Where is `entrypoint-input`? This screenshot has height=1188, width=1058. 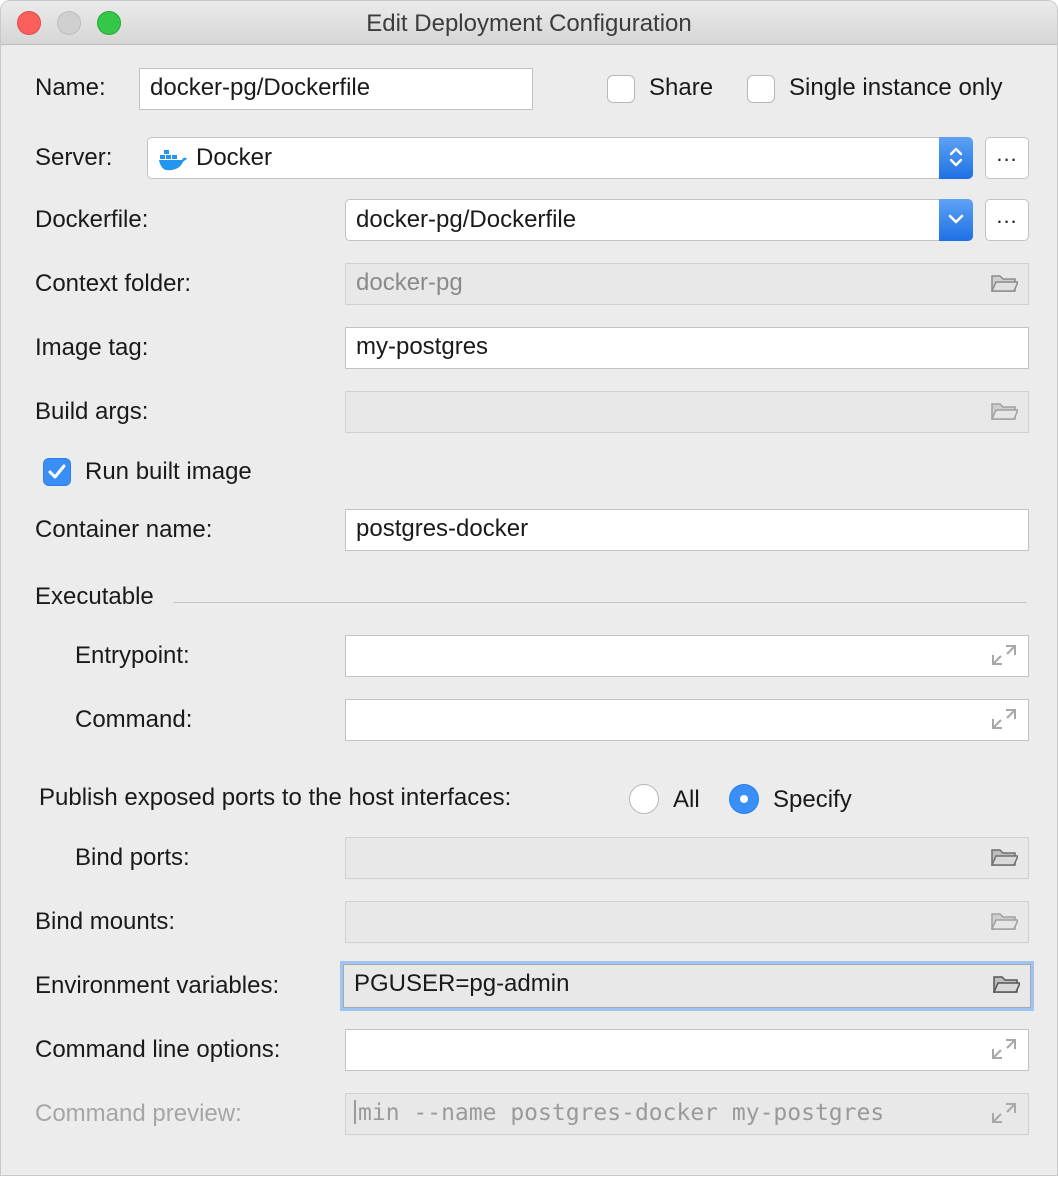
entrypoint-input is located at coordinates (687, 656).